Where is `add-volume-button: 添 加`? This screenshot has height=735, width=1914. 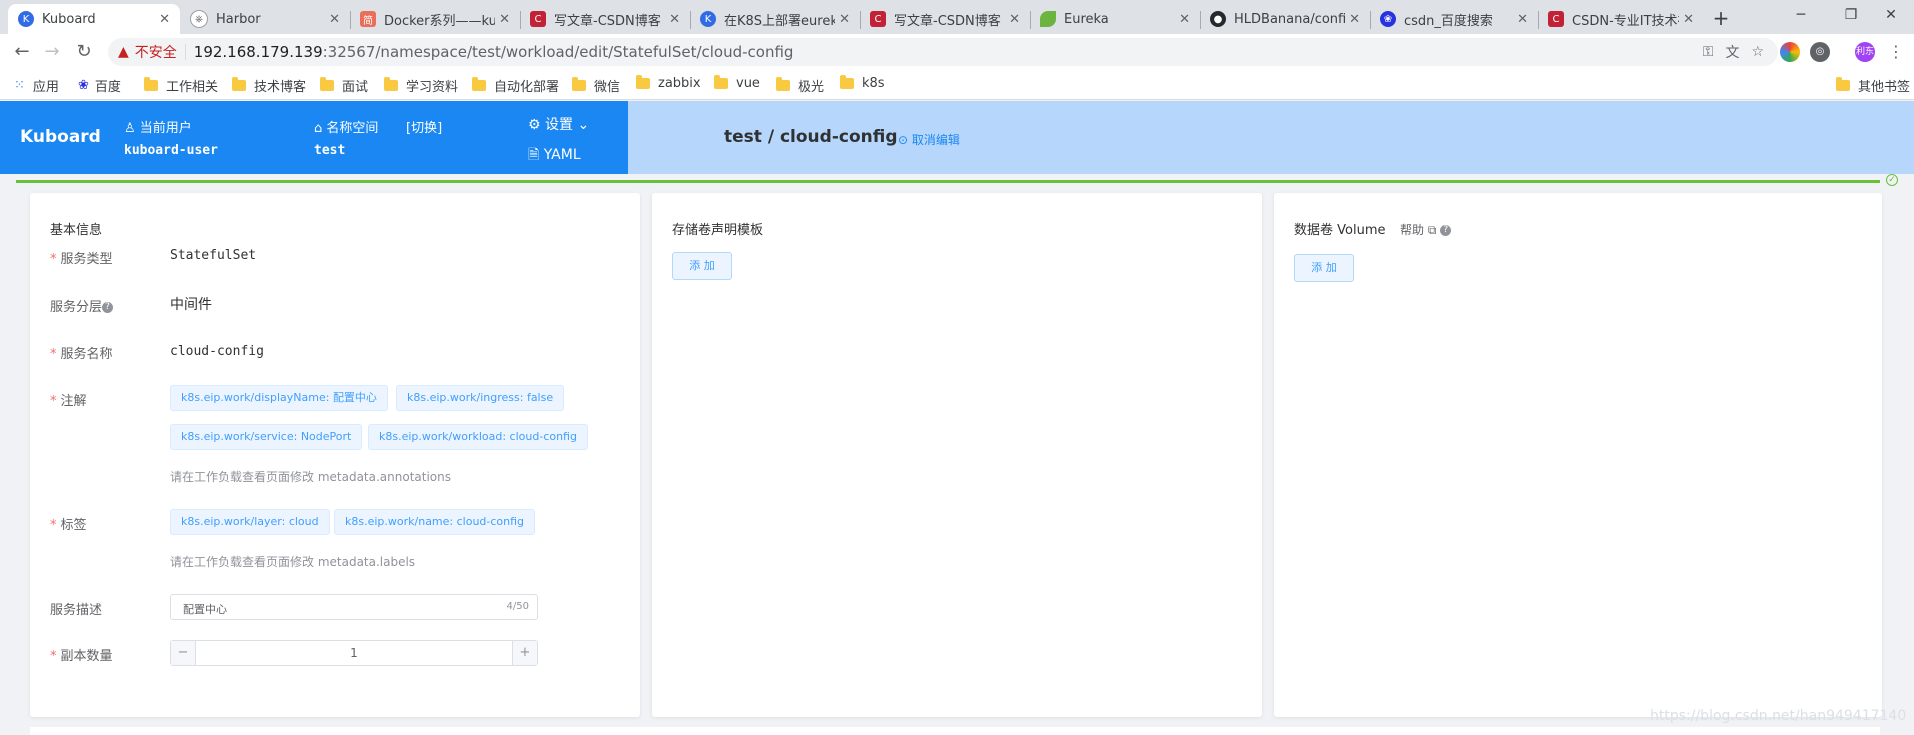 add-volume-button: 添 加 is located at coordinates (1324, 268).